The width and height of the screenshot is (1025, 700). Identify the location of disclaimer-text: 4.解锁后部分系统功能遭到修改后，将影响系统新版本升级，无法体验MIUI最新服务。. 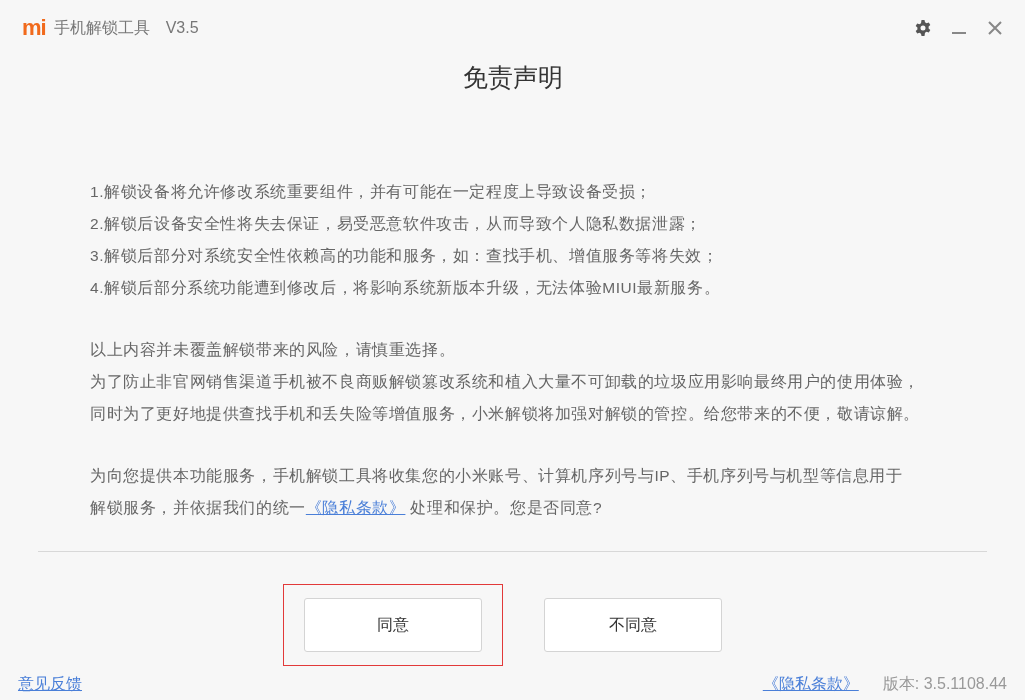
(405, 288).